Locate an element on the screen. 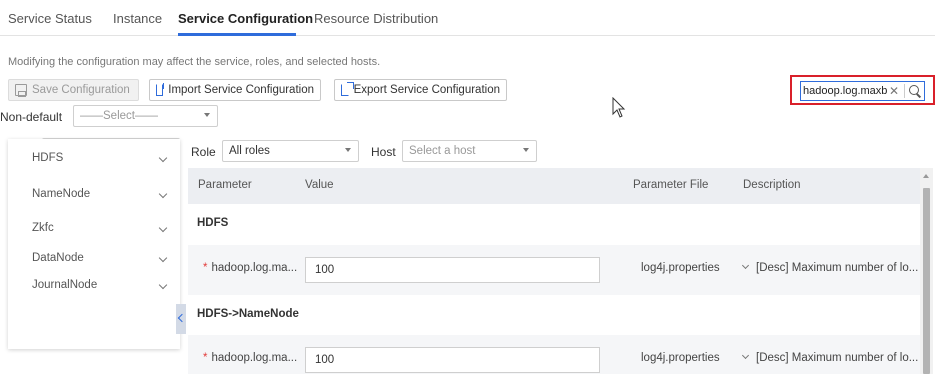 This screenshot has width=935, height=374. tree-item-label: Zkfc is located at coordinates (43, 228).